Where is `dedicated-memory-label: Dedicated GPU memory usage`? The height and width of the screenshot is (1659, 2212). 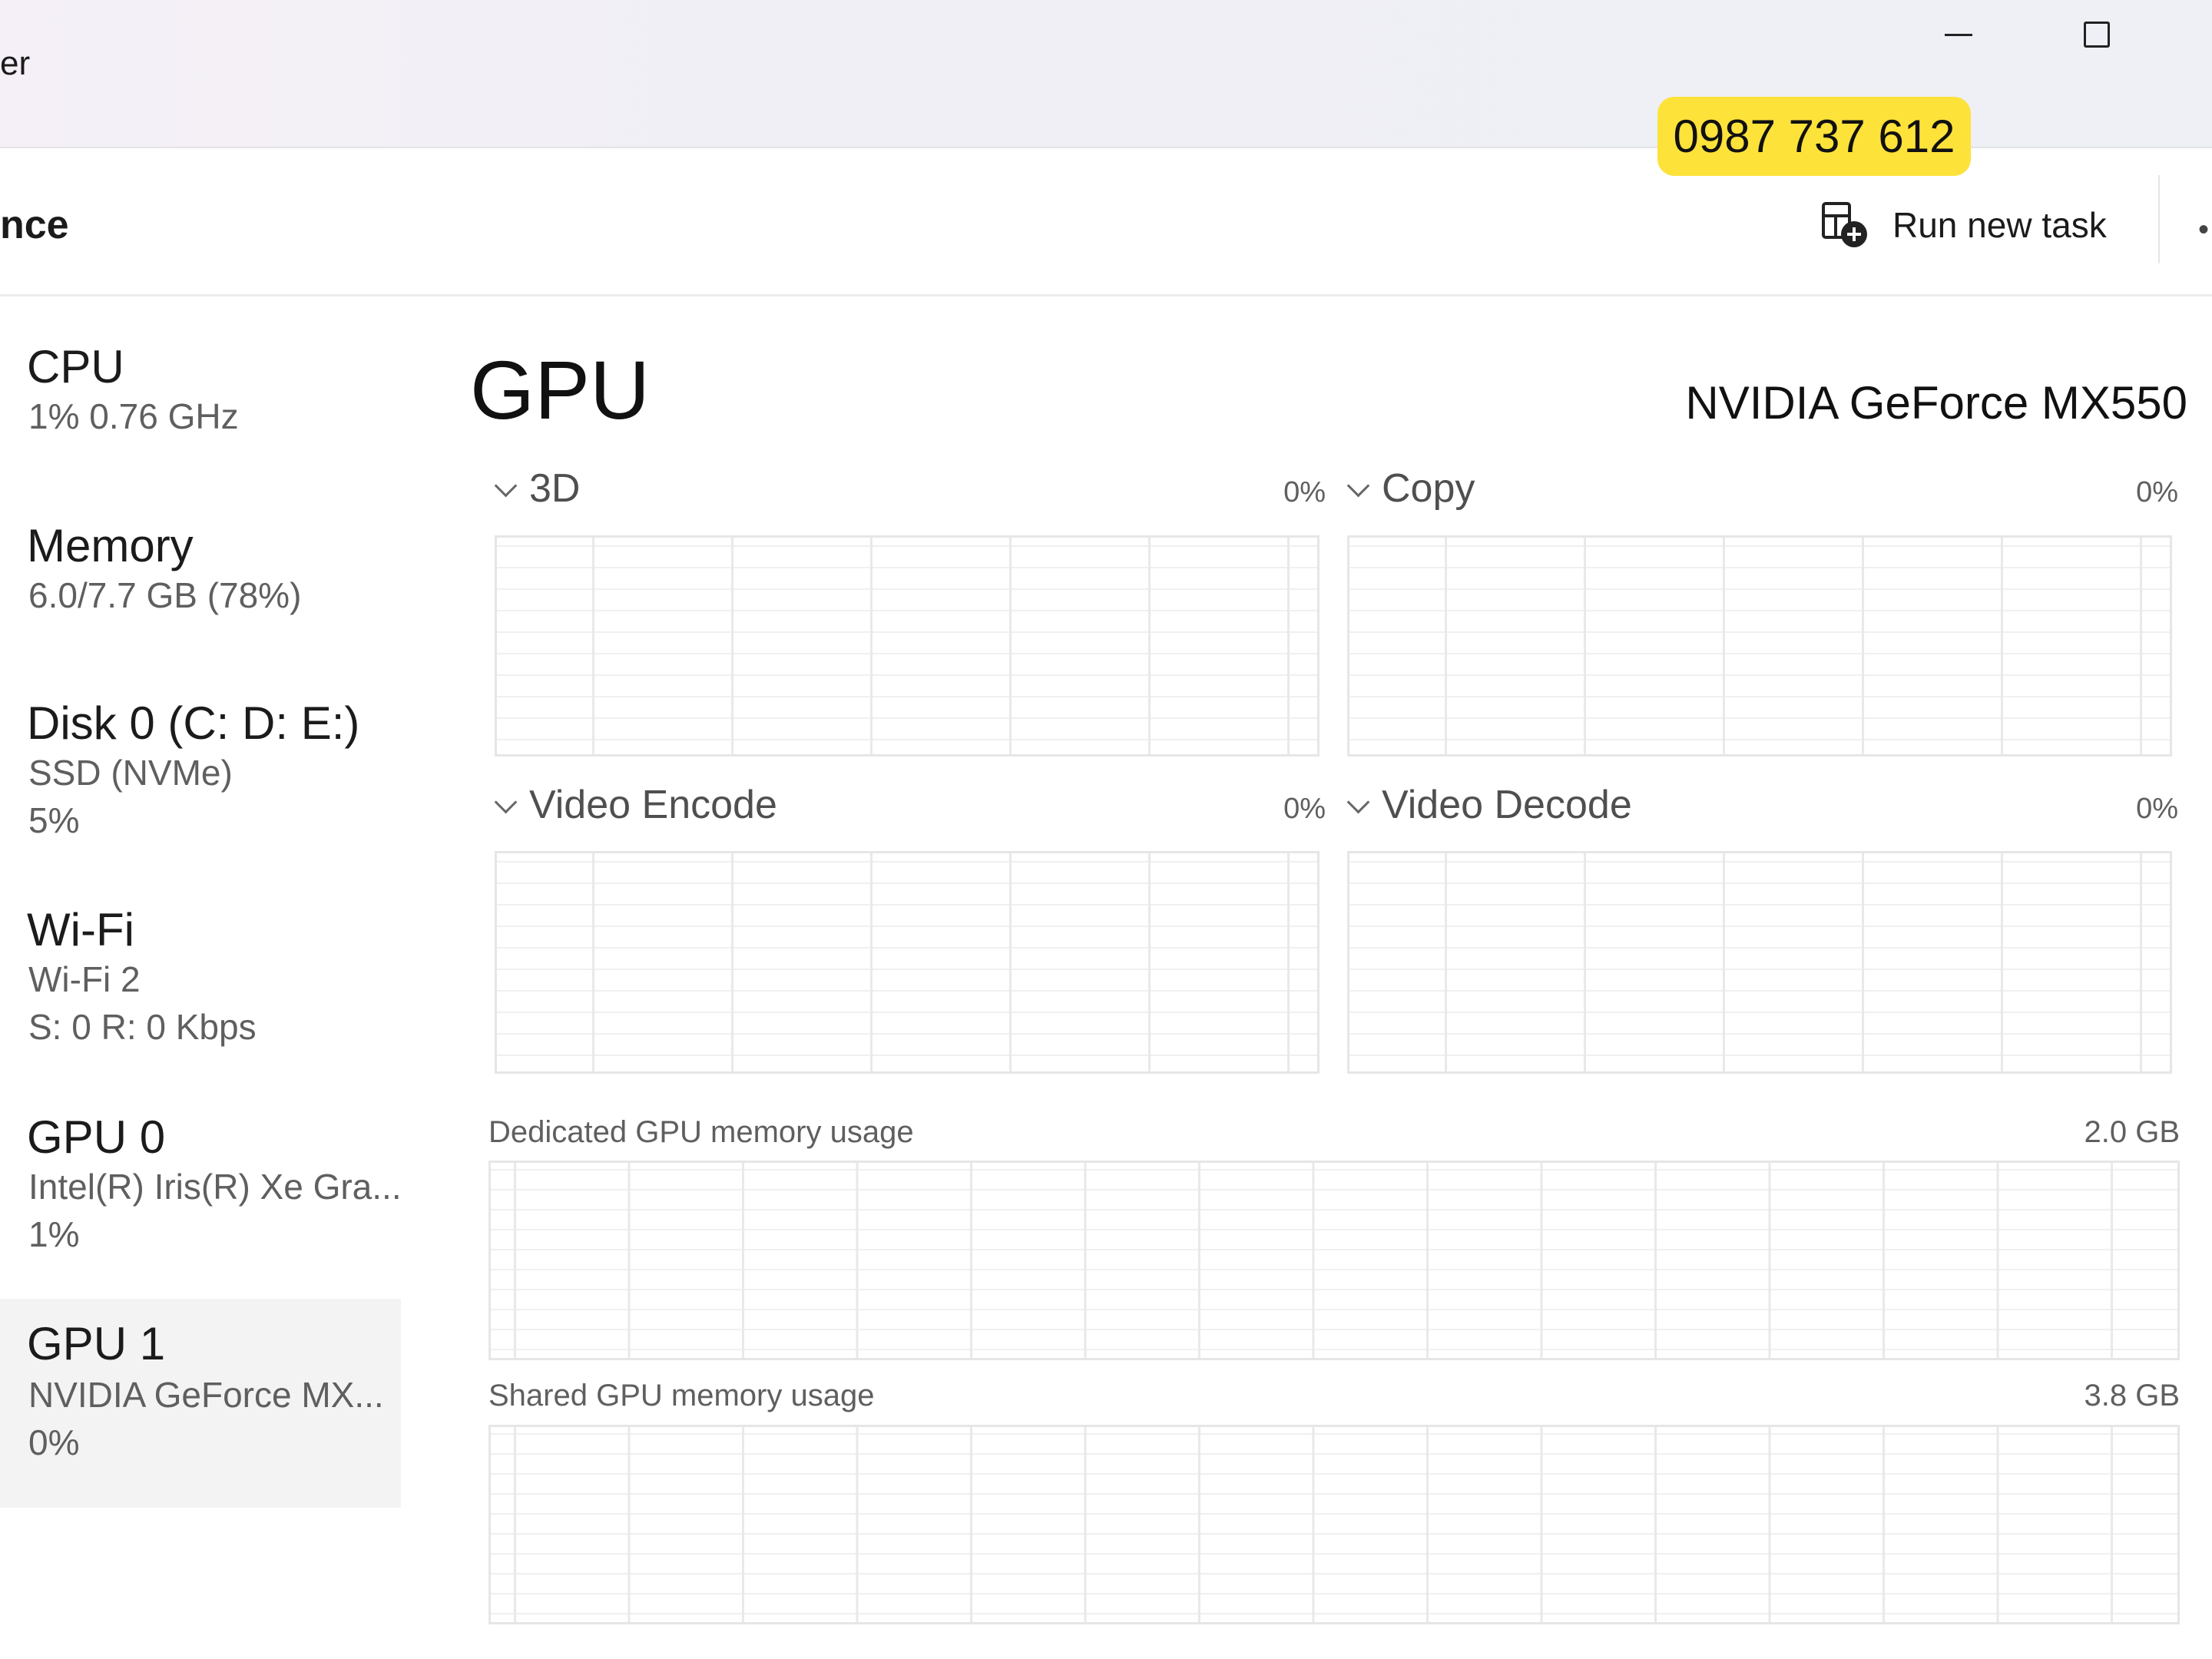 dedicated-memory-label: Dedicated GPU memory usage is located at coordinates (701, 1132).